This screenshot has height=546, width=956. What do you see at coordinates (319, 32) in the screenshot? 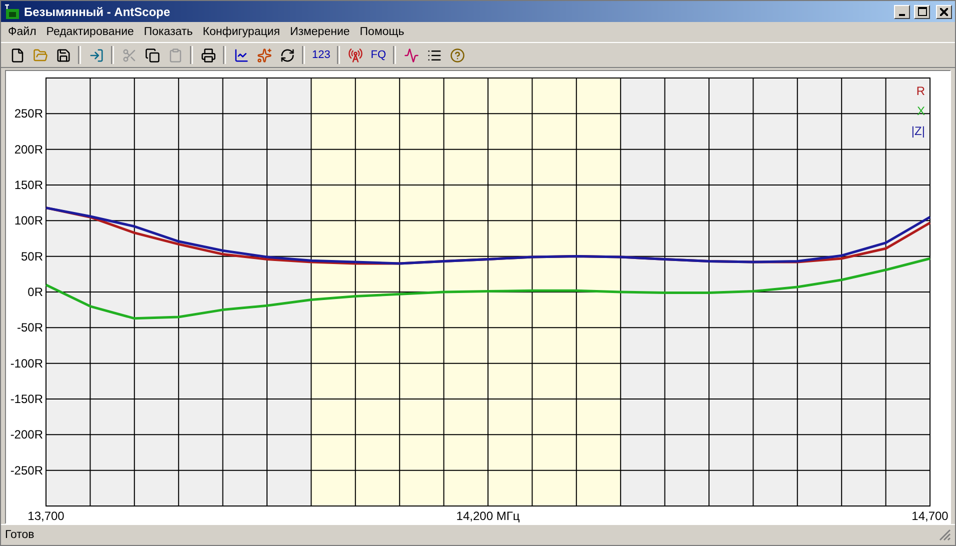
I see `menu-item: Измерение` at bounding box center [319, 32].